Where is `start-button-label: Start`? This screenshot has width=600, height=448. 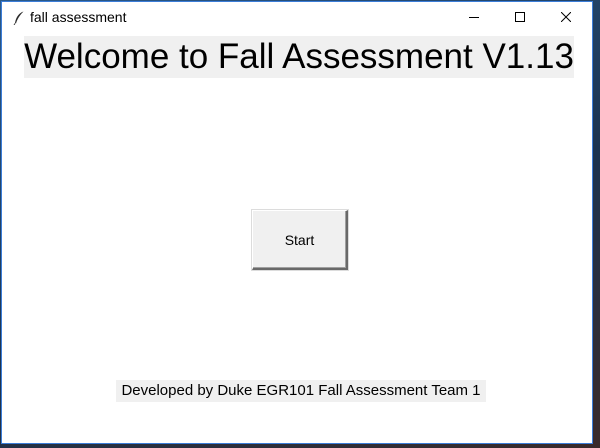 start-button-label: Start is located at coordinates (299, 239).